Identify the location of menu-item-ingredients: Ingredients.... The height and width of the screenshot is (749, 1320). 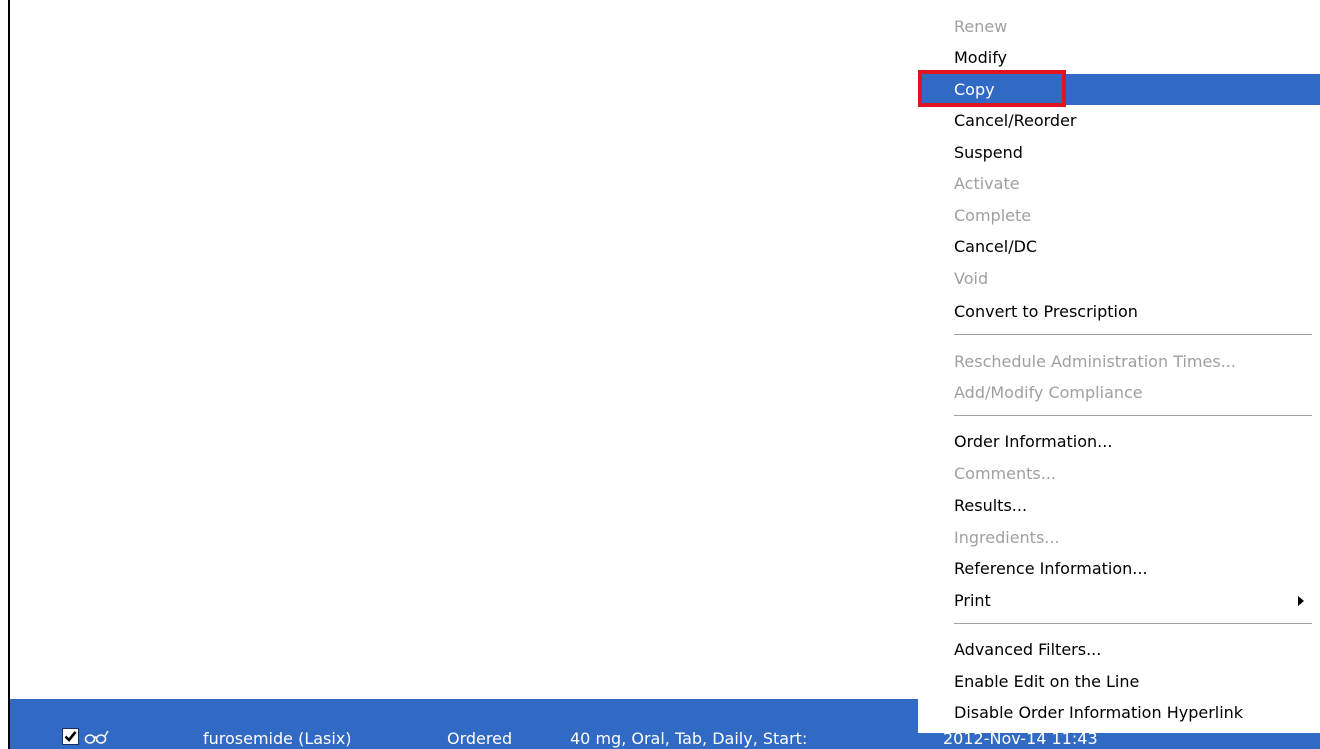
(1007, 537).